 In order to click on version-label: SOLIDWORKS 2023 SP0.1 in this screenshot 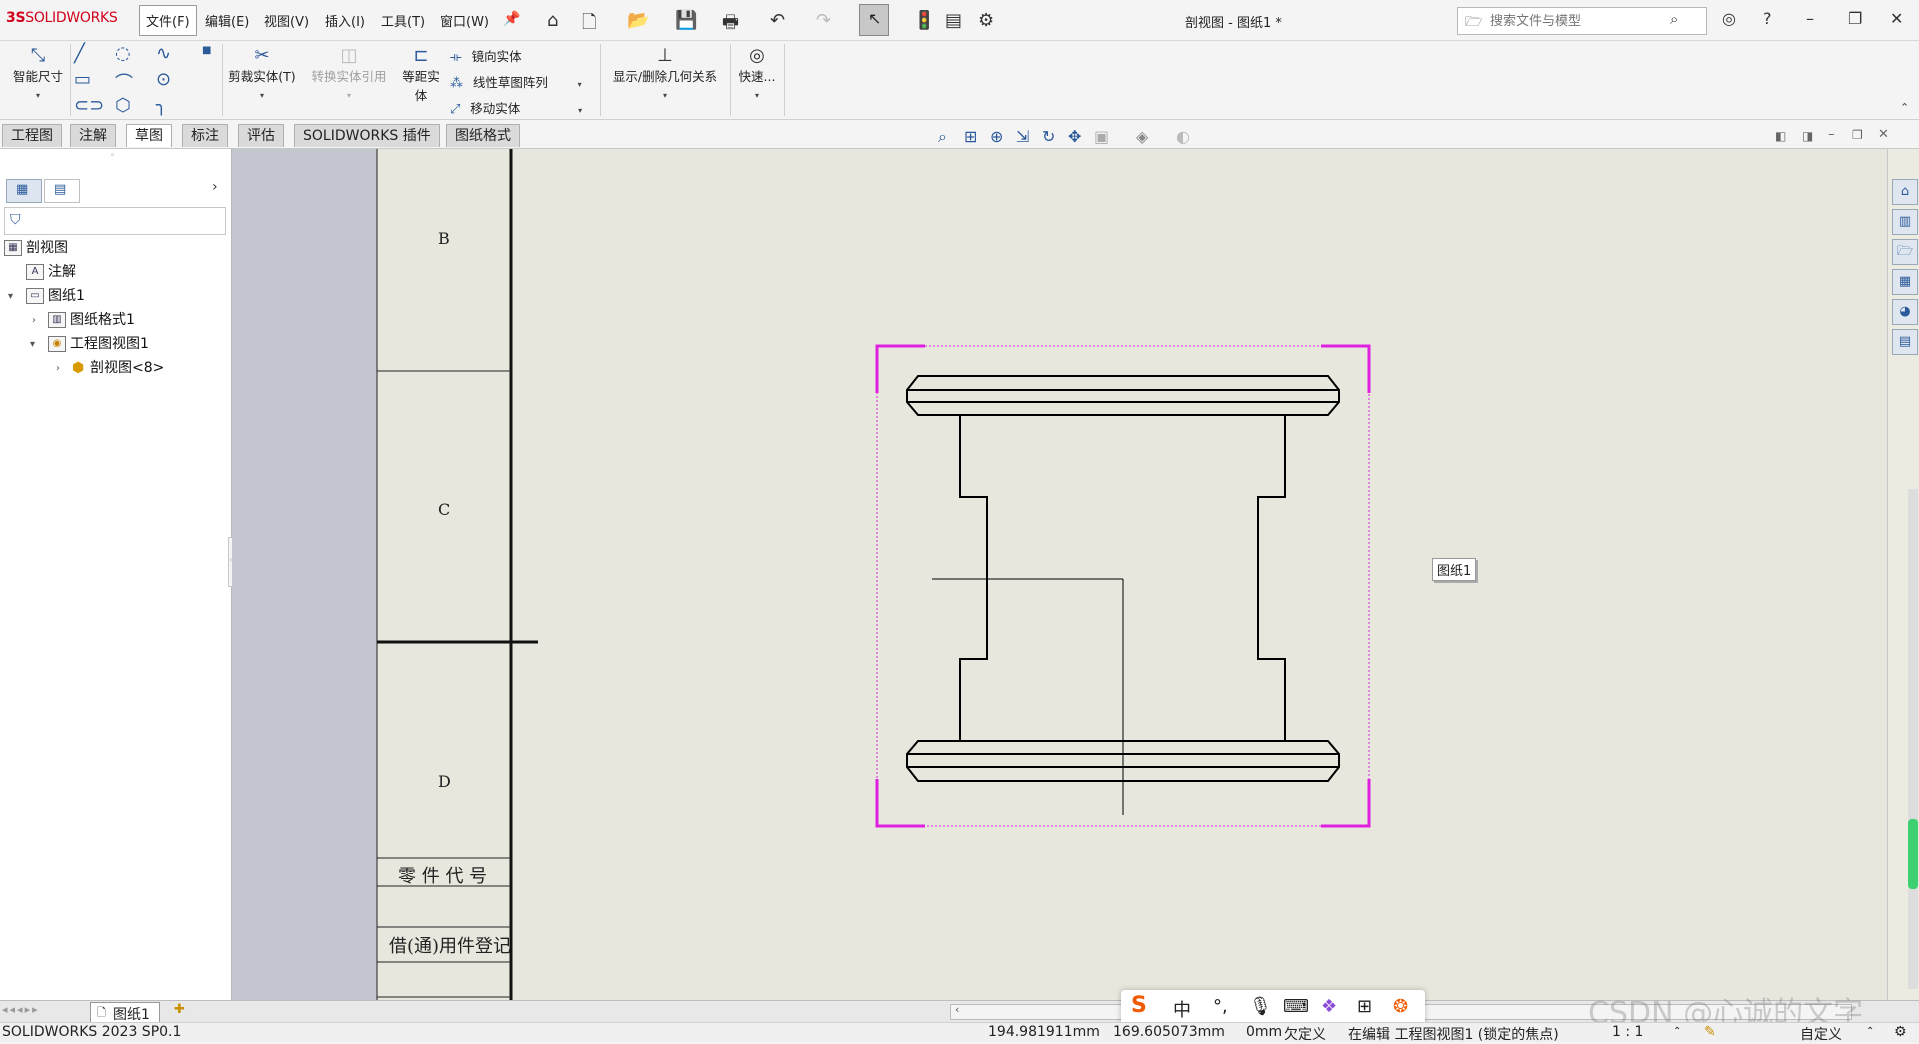, I will do `click(92, 1032)`.